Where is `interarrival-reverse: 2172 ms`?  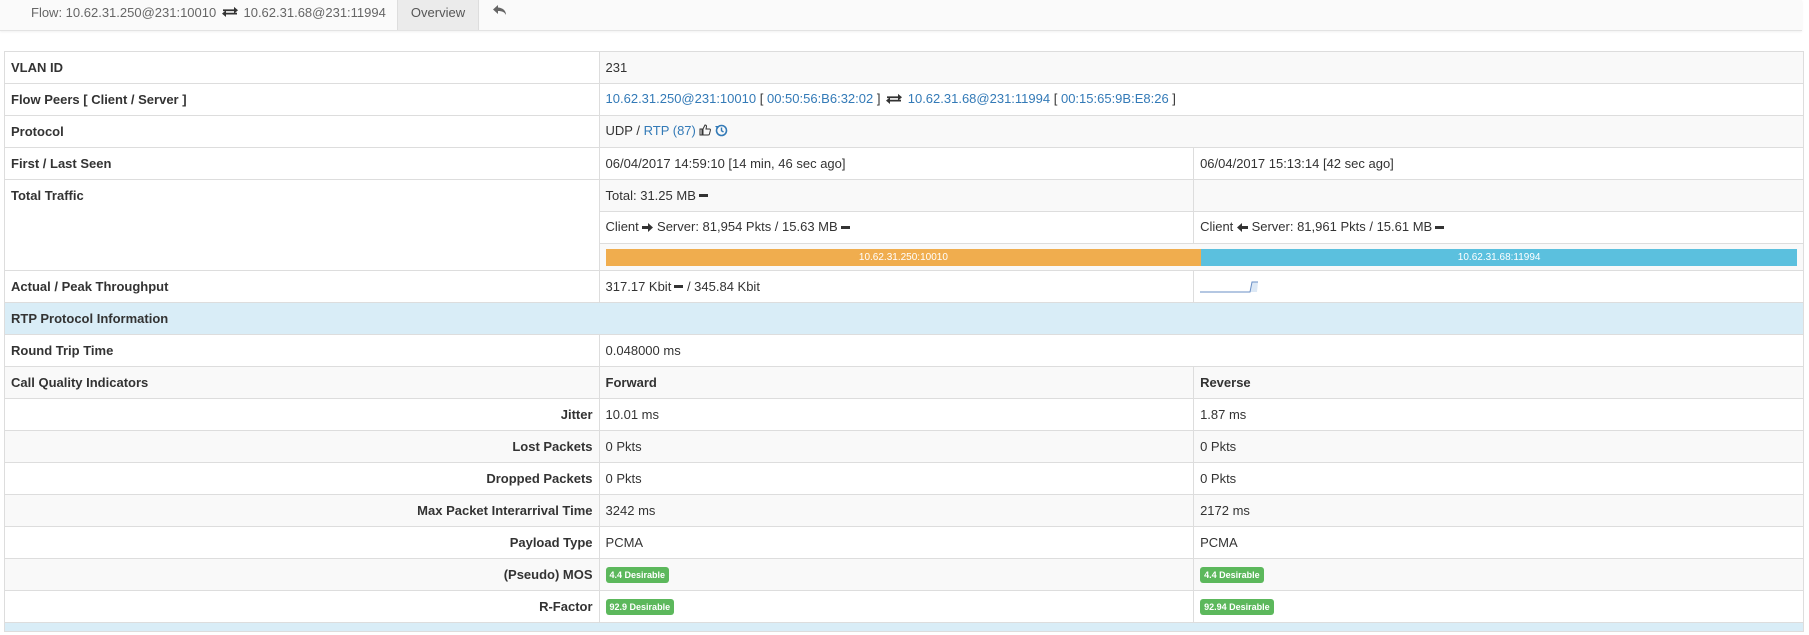 interarrival-reverse: 2172 ms is located at coordinates (1498, 510).